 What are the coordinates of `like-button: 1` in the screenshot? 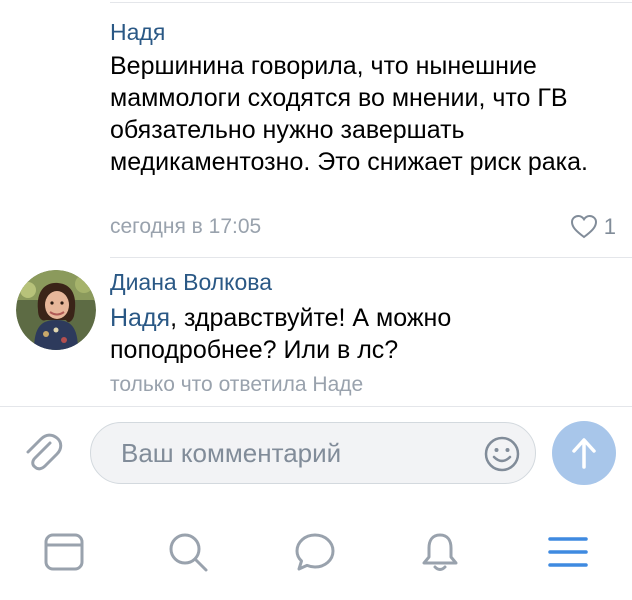 It's located at (593, 227).